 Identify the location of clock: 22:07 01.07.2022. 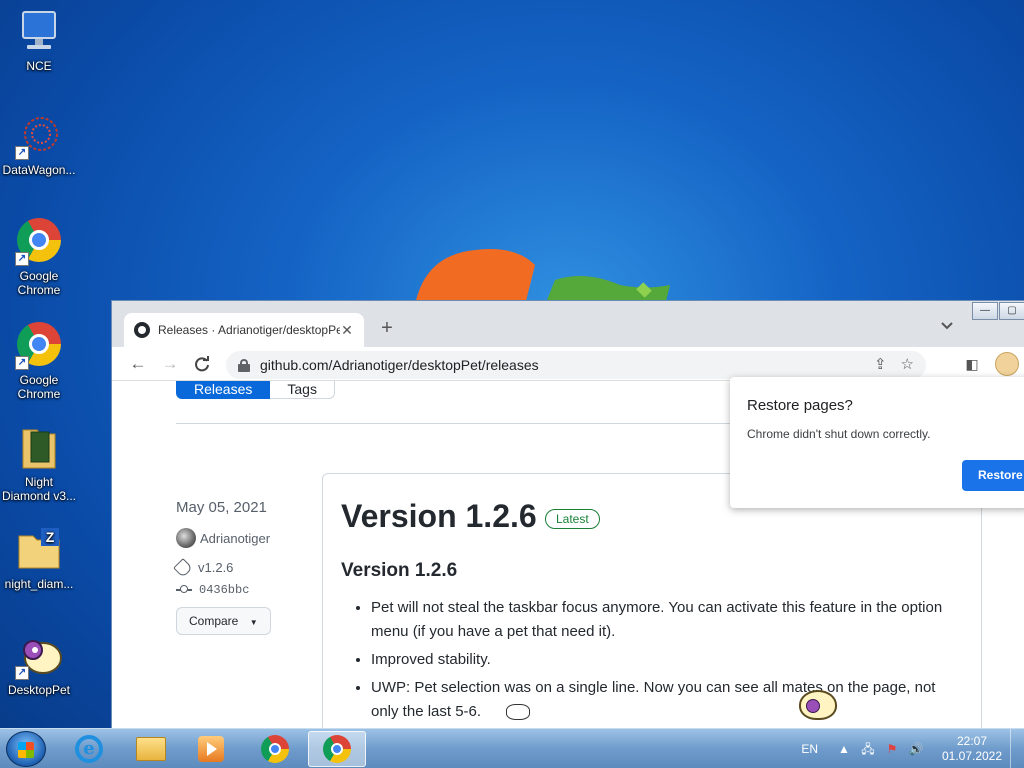
(972, 749).